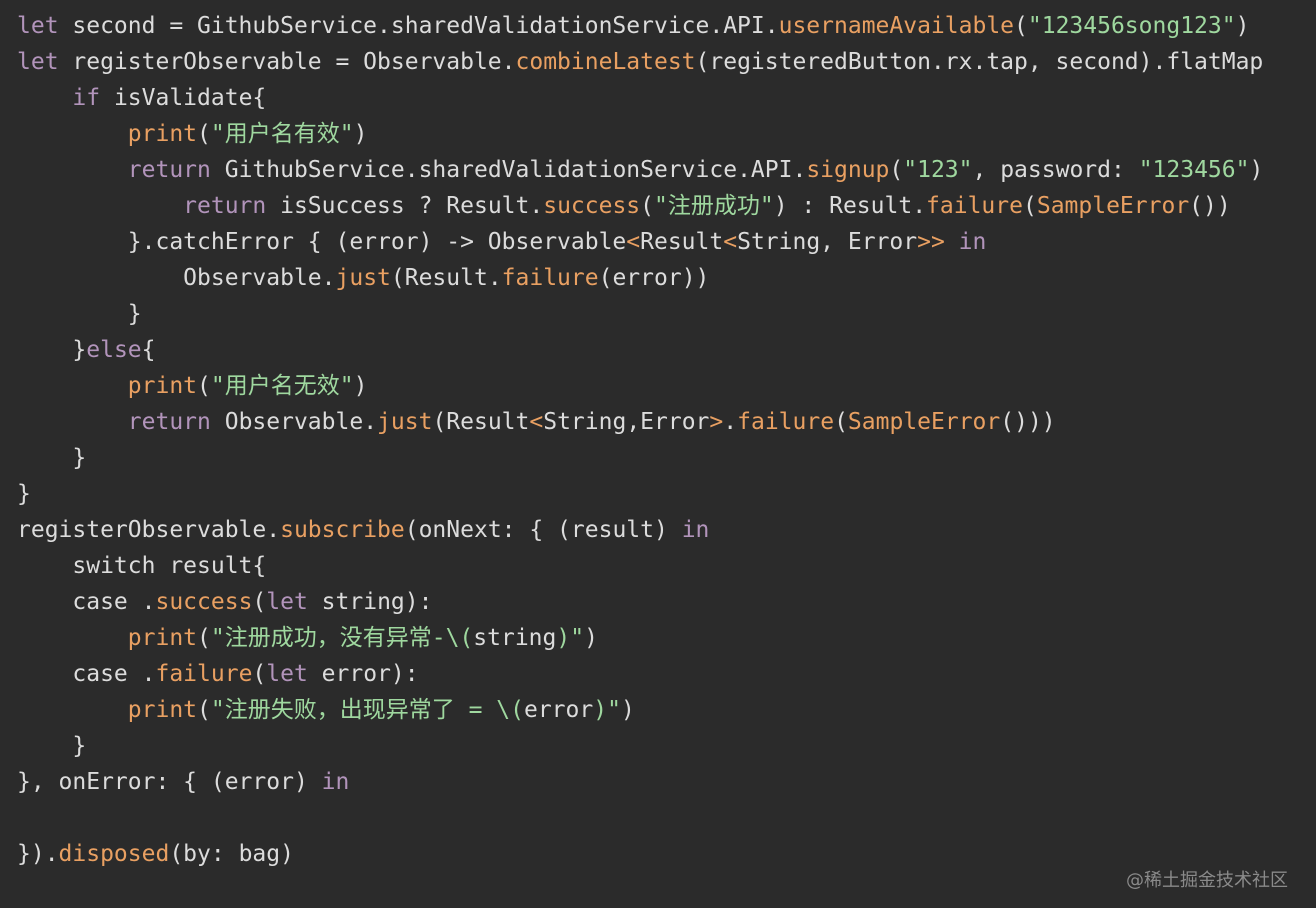  Describe the element at coordinates (322, 242) in the screenshot. I see `code-token: }.catchError { (error) -> Observable` at that location.